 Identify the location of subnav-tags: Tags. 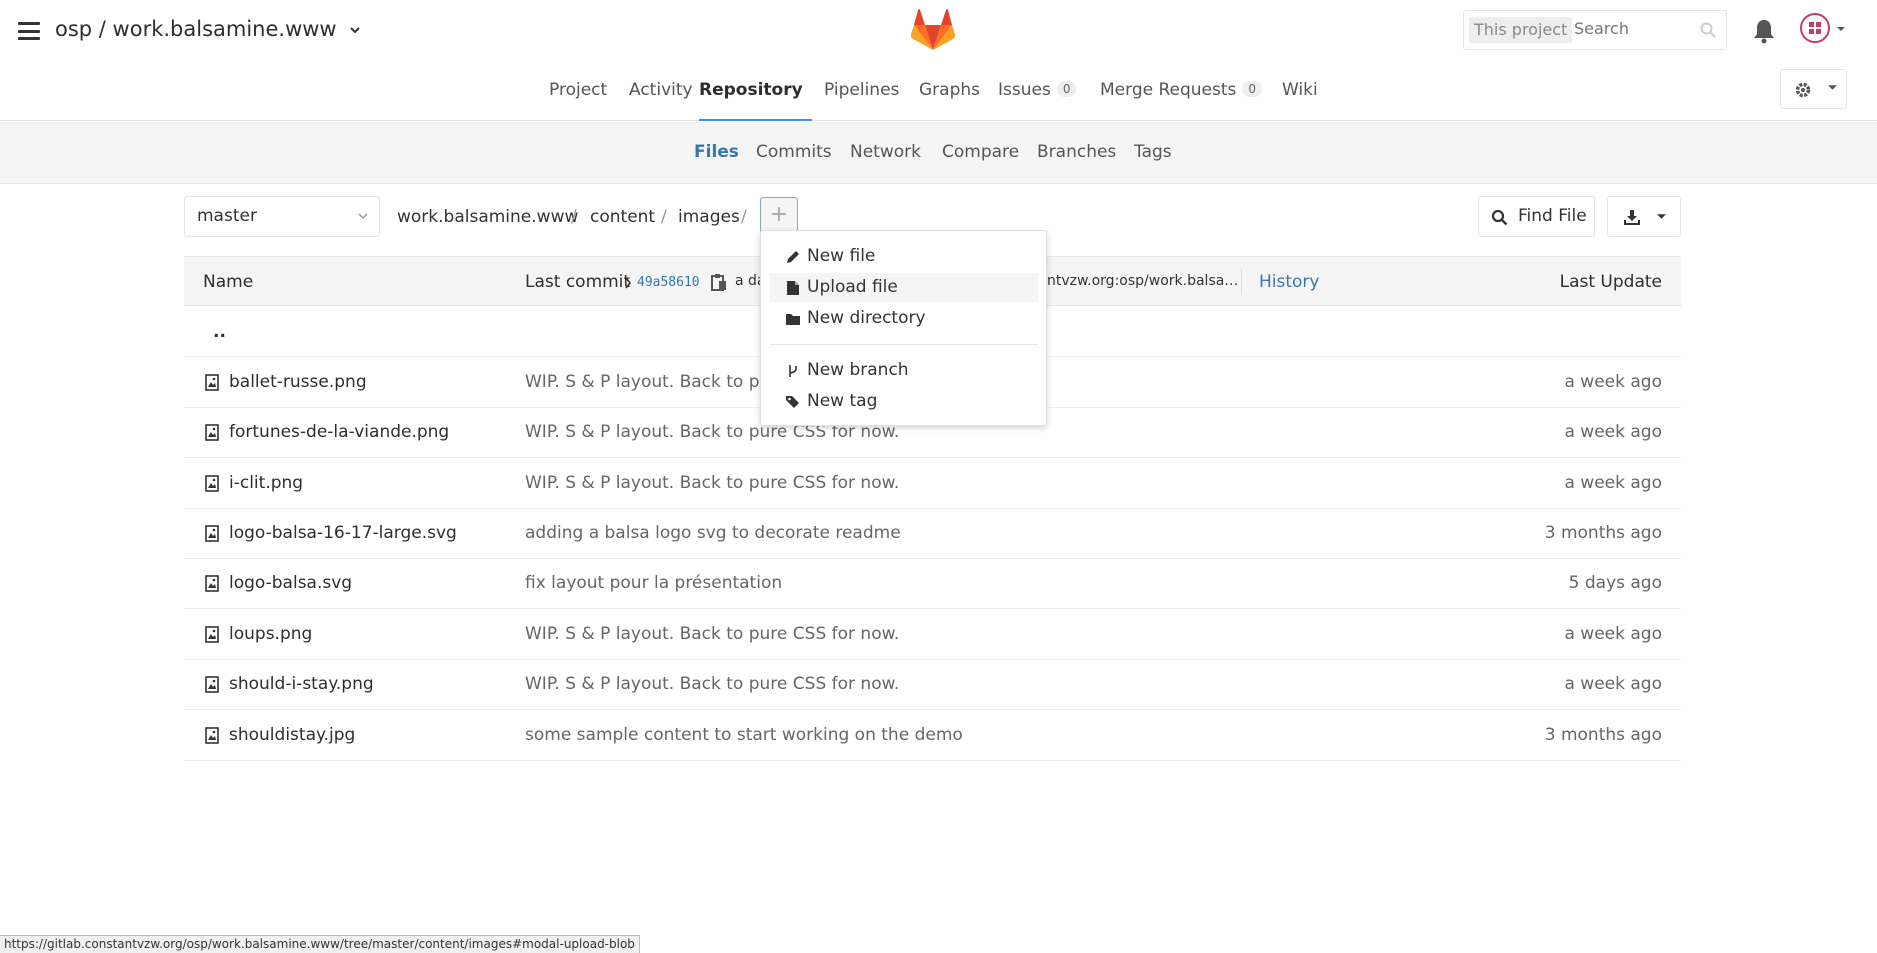
(1153, 152).